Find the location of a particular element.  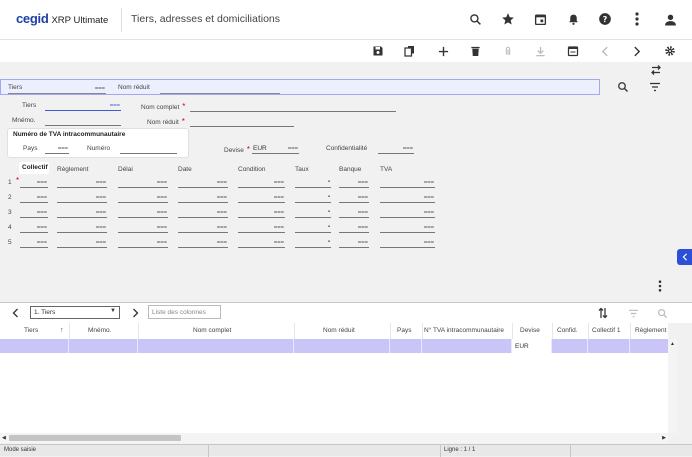

duplicate-icon is located at coordinates (410, 51).